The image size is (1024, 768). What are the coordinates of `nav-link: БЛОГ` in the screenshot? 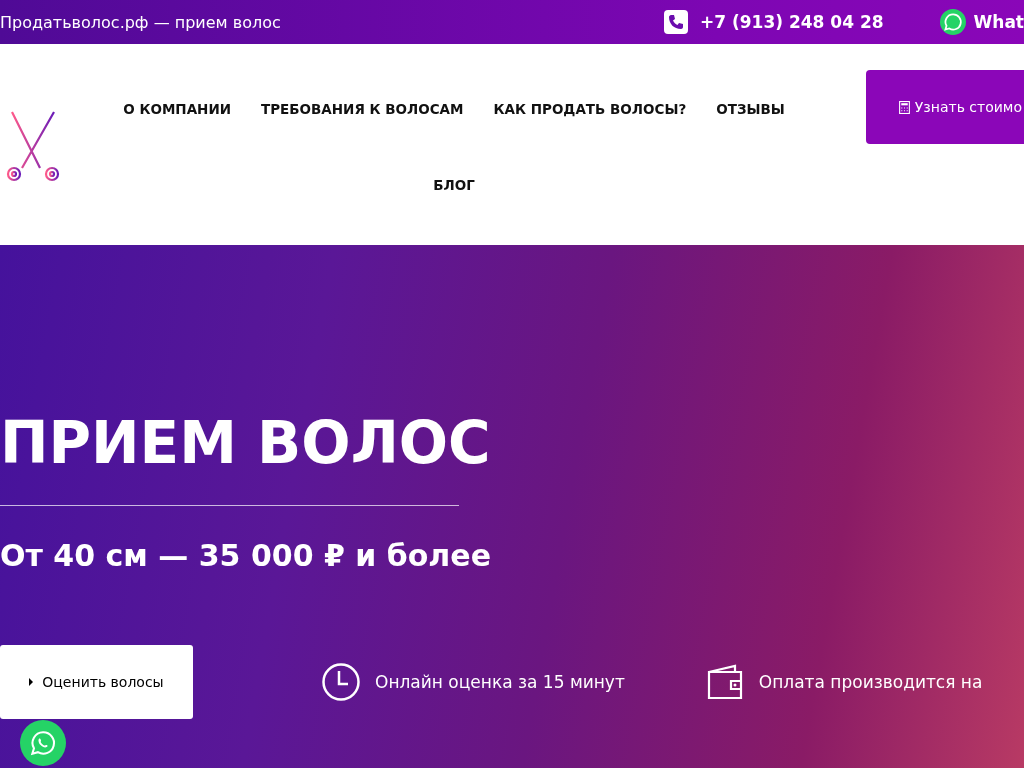 It's located at (454, 185).